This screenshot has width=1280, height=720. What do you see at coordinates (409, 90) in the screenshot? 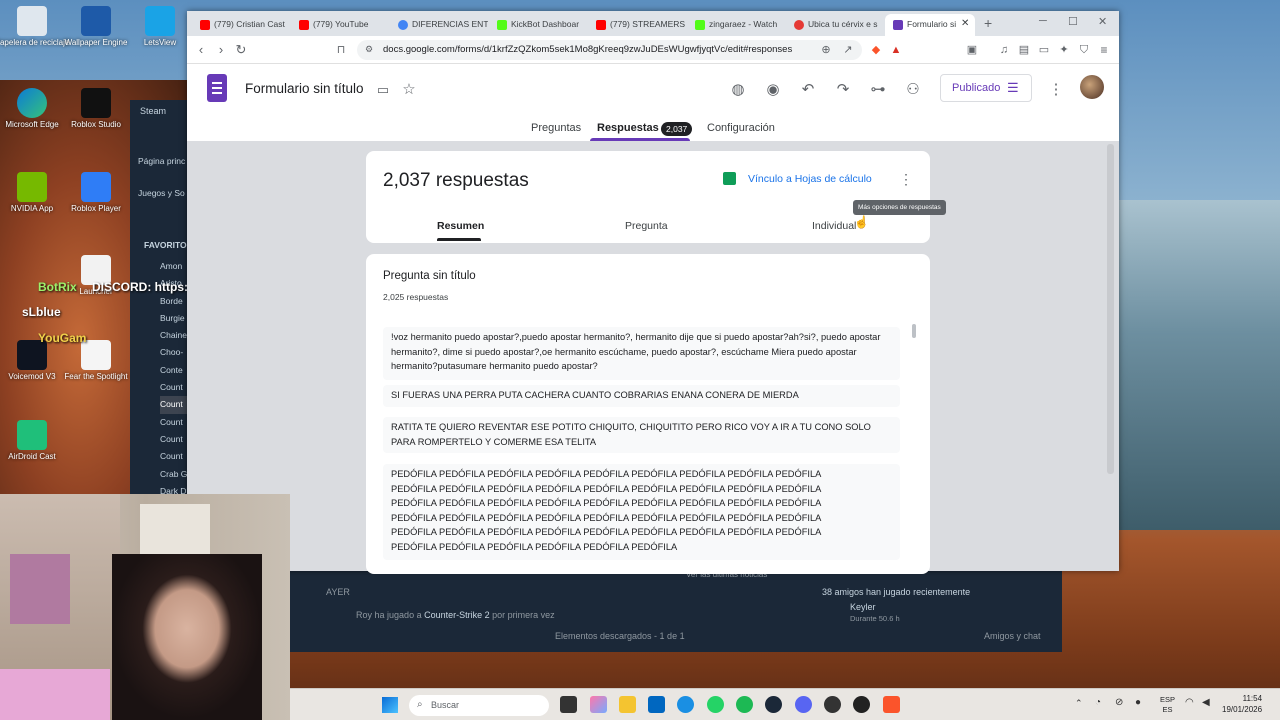
I see `star-icon: ☆` at bounding box center [409, 90].